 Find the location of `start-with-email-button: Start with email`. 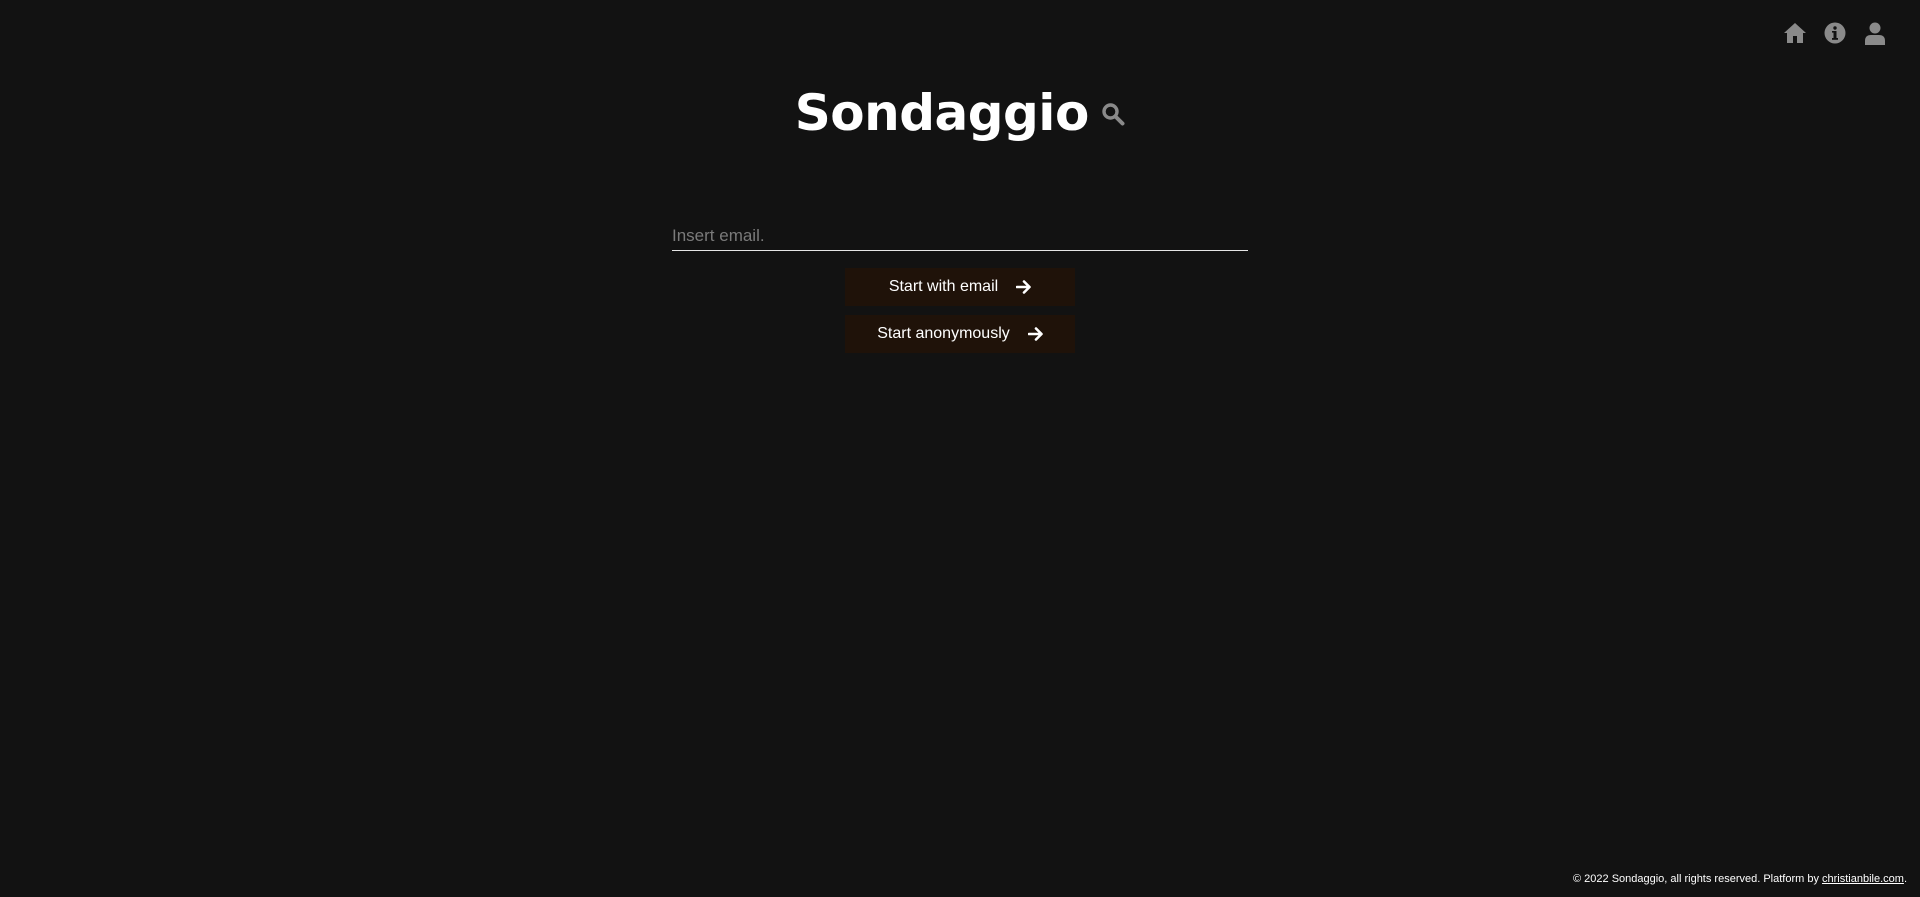

start-with-email-button: Start with email is located at coordinates (960, 287).